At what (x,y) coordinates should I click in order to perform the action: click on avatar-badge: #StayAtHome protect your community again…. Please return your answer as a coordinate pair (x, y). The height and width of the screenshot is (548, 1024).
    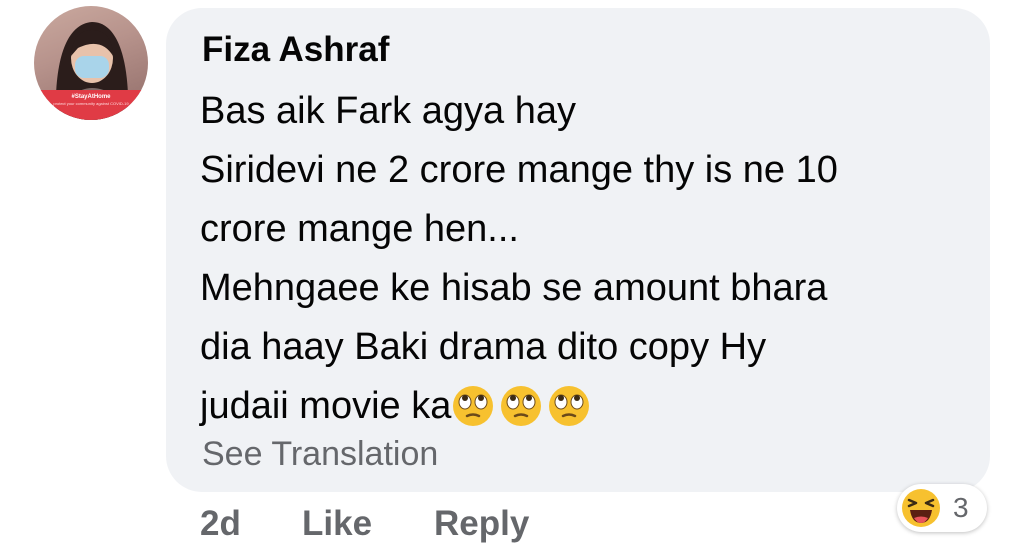
    Looking at the image, I should click on (91, 105).